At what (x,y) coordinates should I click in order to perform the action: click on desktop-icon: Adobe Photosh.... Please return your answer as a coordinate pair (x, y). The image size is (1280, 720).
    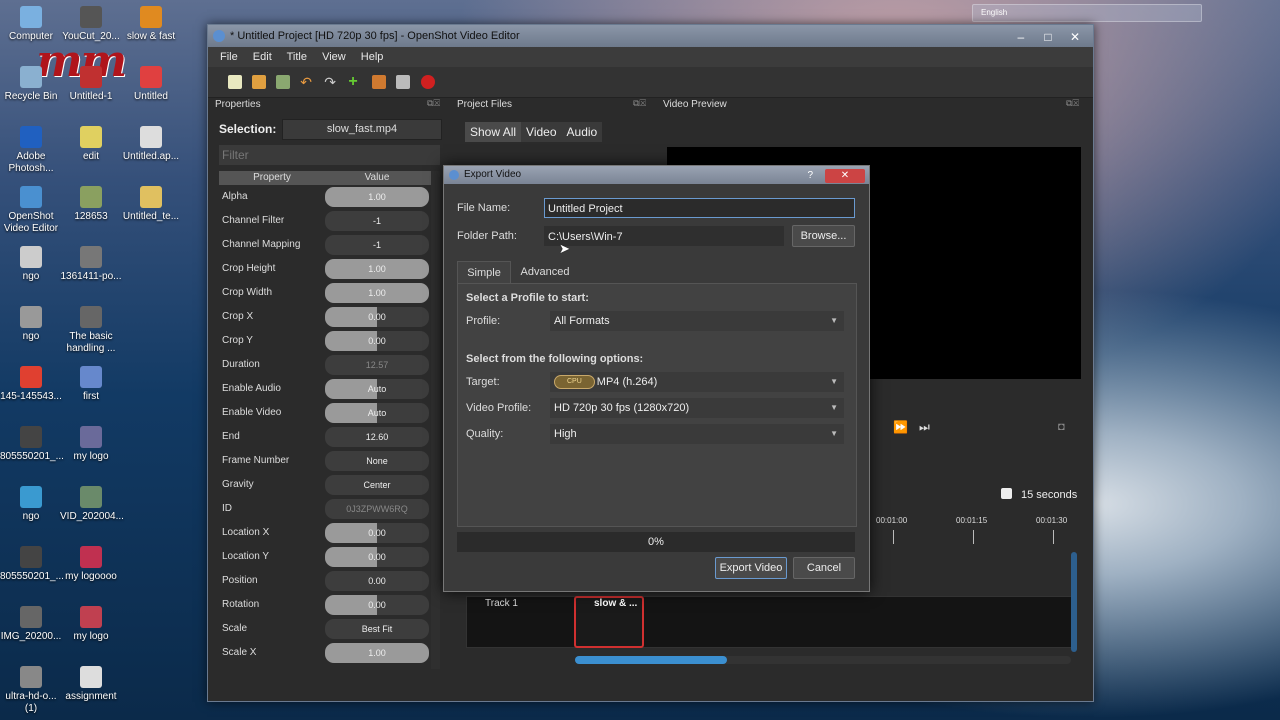
    Looking at the image, I should click on (31, 150).